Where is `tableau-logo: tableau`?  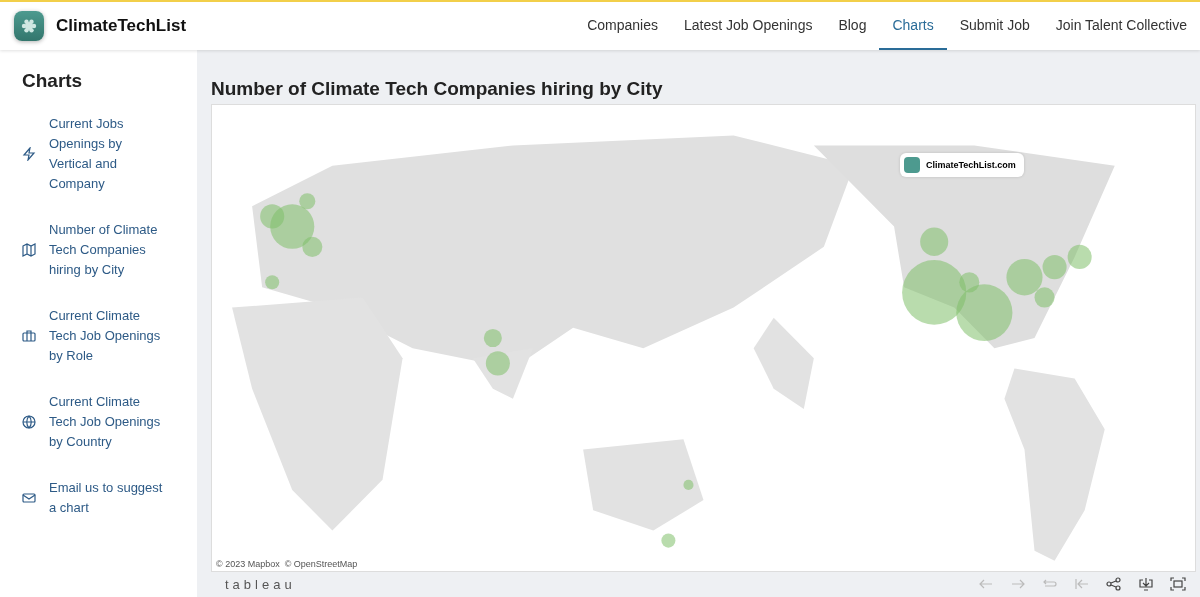
tableau-logo: tableau is located at coordinates (253, 584).